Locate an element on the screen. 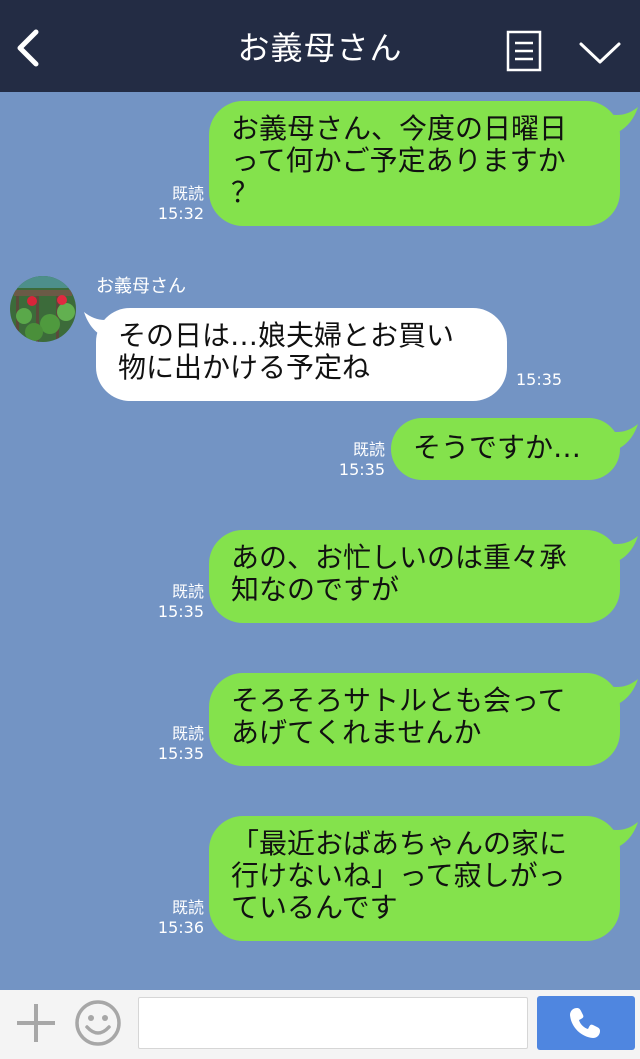 The width and height of the screenshot is (640, 1059). message-time: 15:32 is located at coordinates (180, 213).